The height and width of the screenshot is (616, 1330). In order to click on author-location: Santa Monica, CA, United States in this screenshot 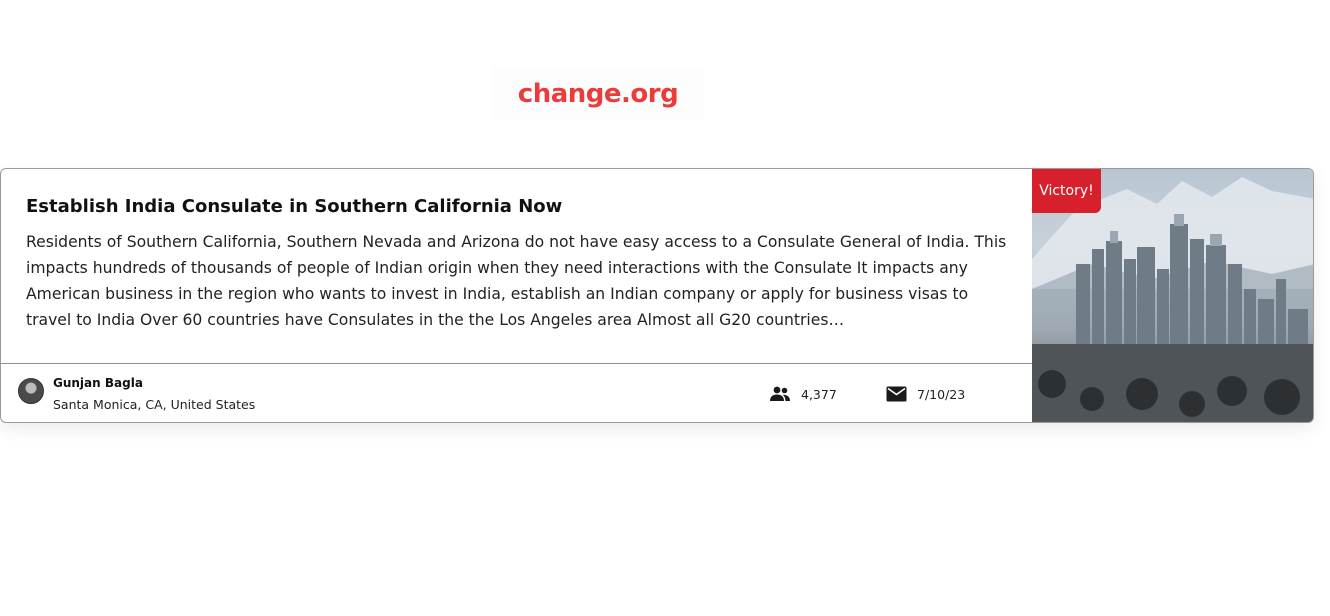, I will do `click(154, 404)`.